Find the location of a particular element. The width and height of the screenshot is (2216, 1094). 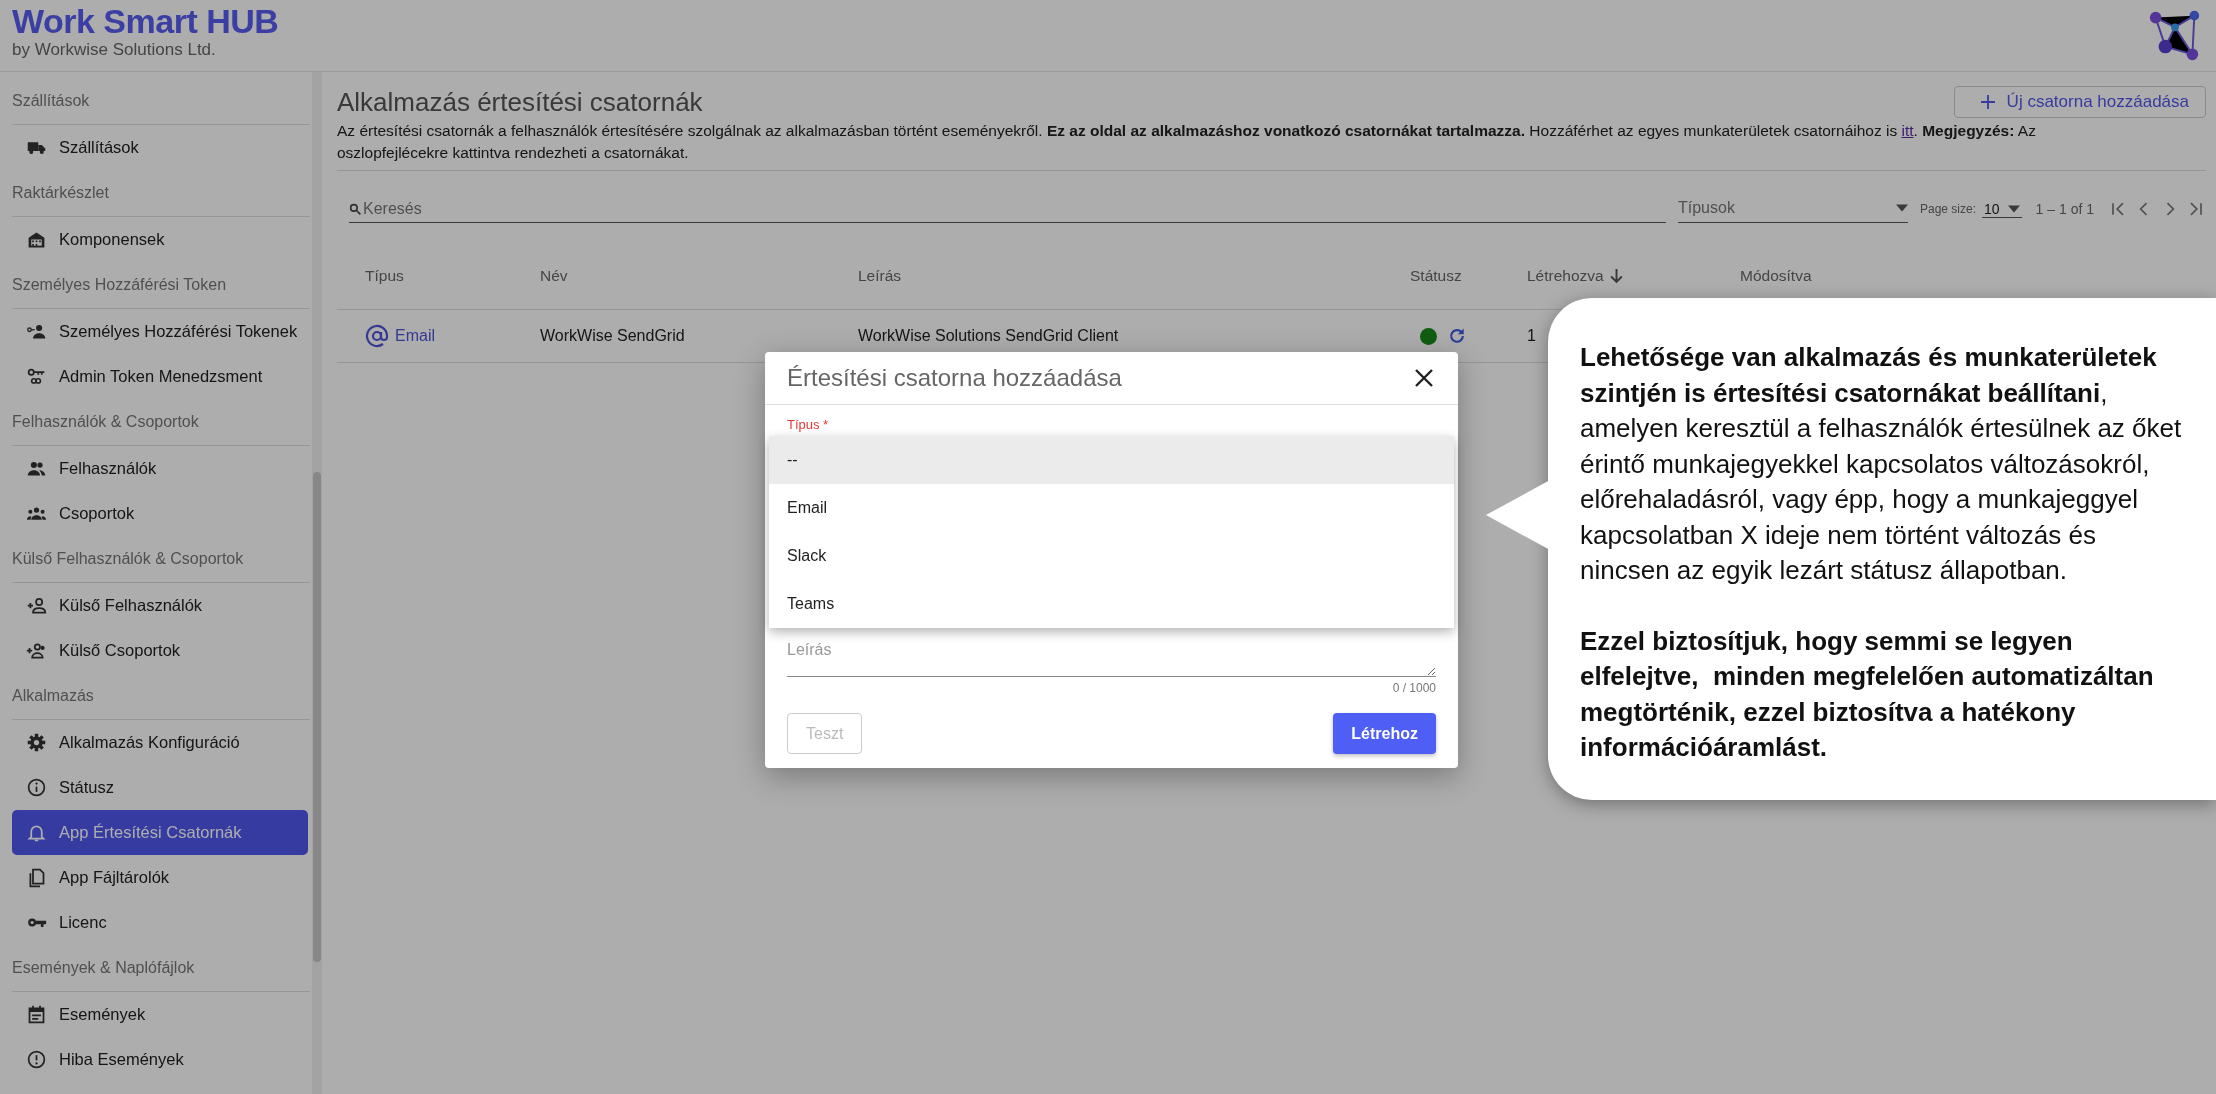

link: itt is located at coordinates (1907, 130).